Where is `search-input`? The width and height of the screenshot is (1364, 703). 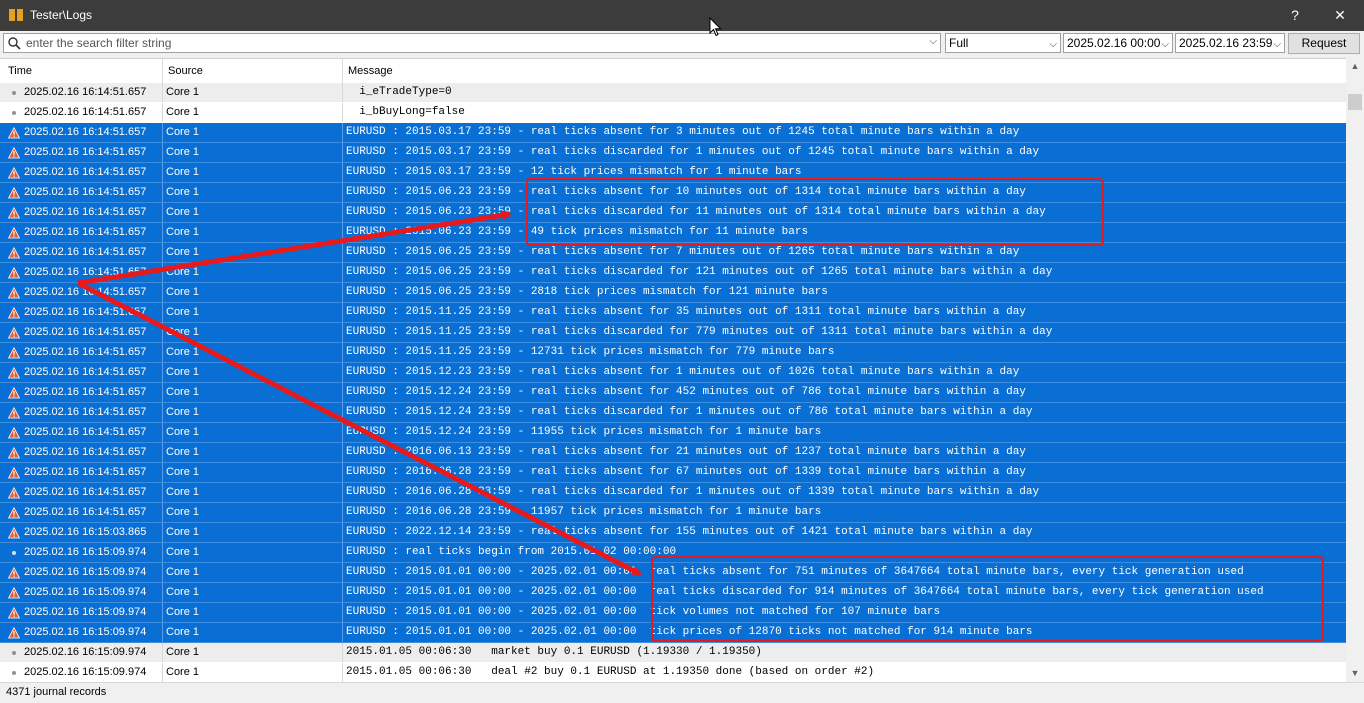
search-input is located at coordinates (471, 43).